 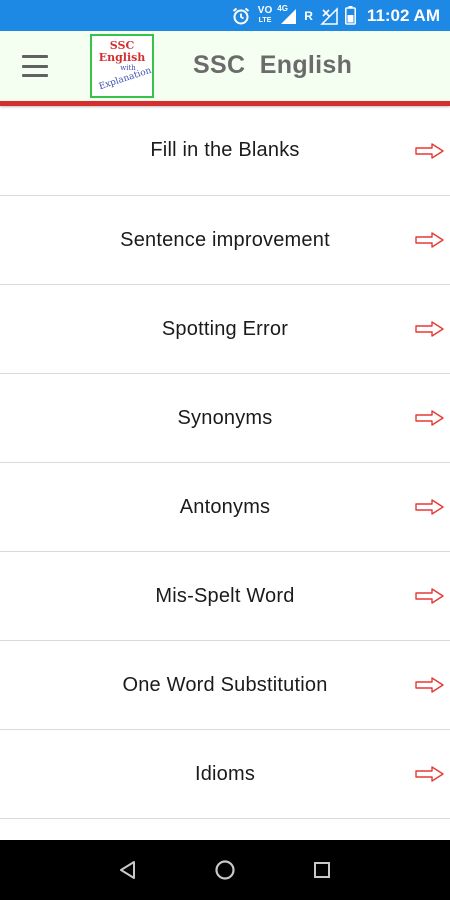 I want to click on list-item-label: Fill in the Blanks, so click(x=225, y=150).